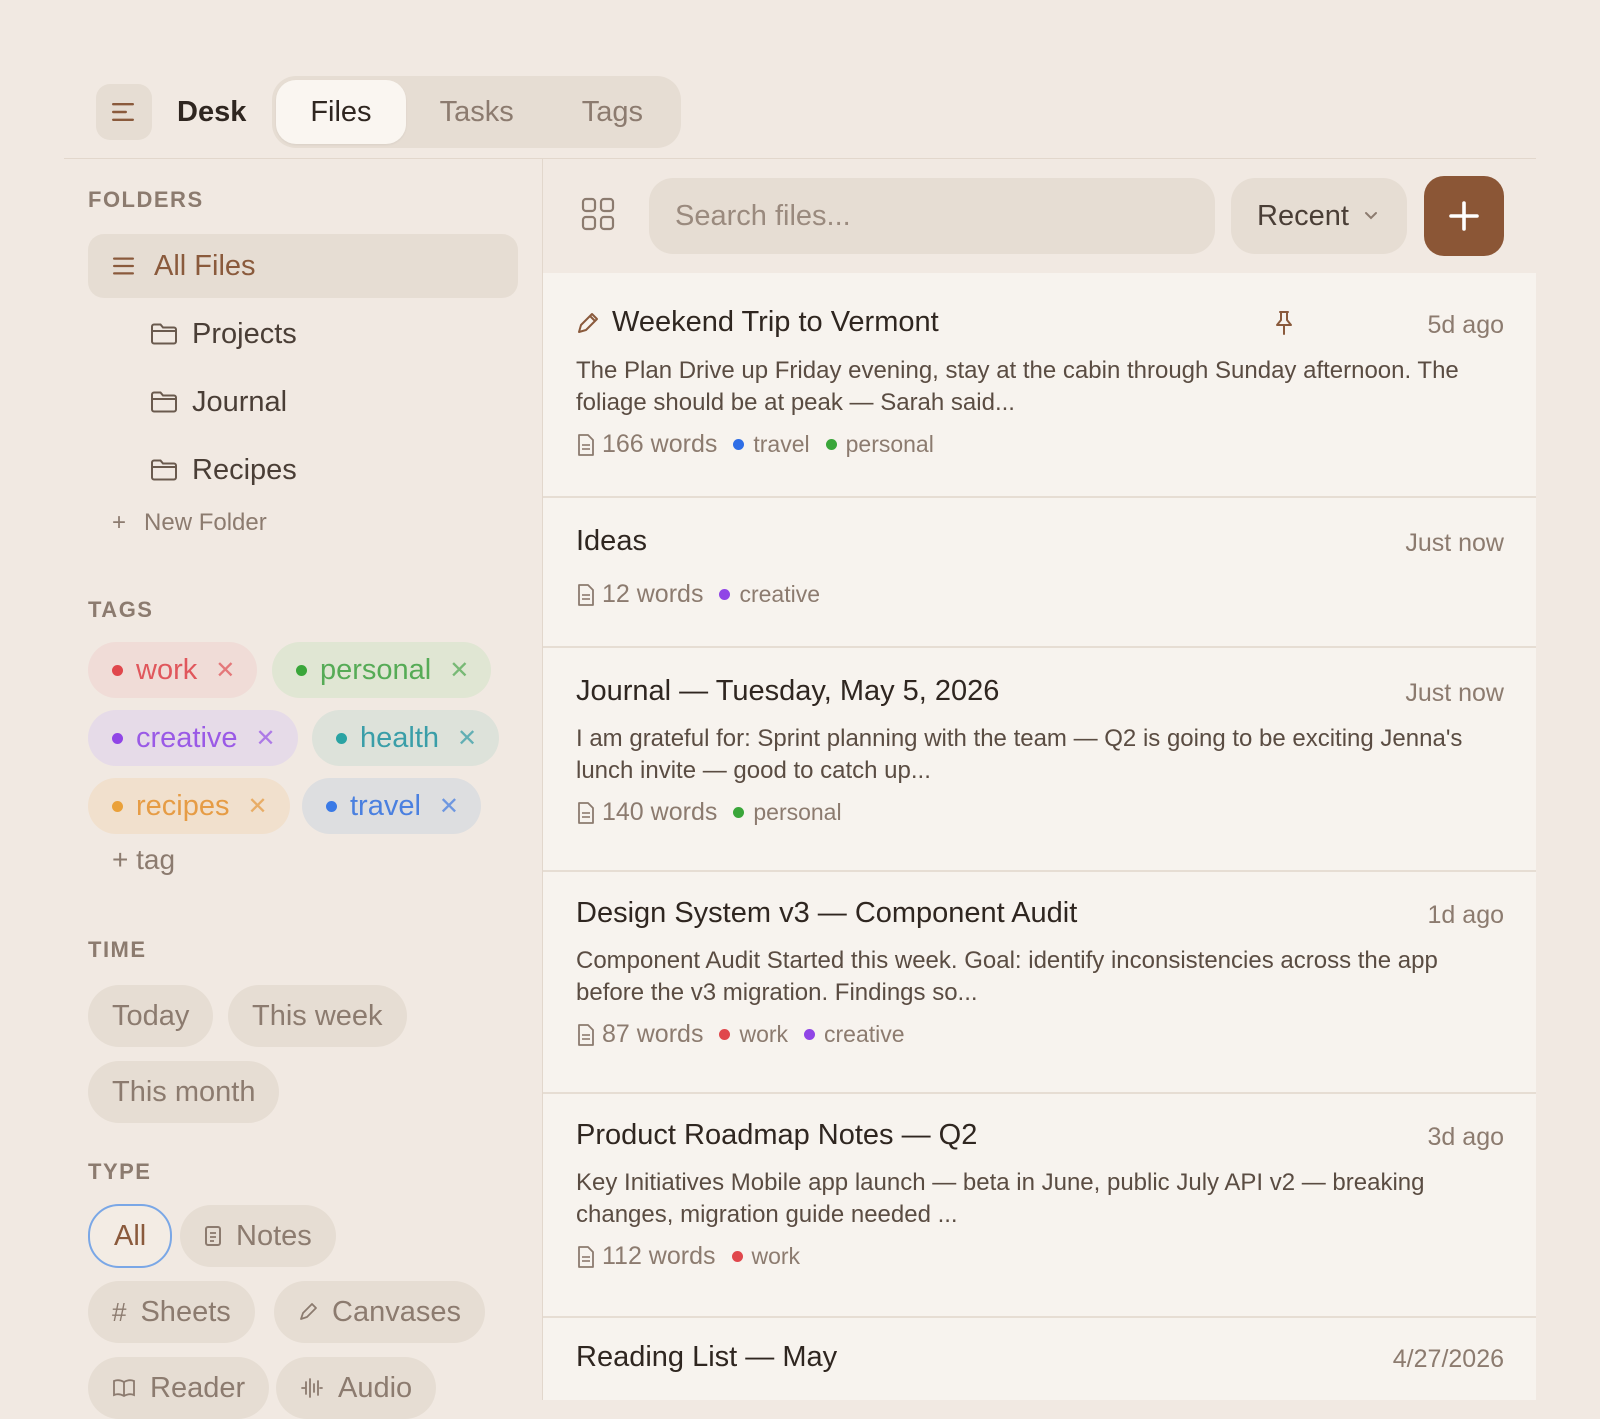  I want to click on folder-label: Journal, so click(240, 401).